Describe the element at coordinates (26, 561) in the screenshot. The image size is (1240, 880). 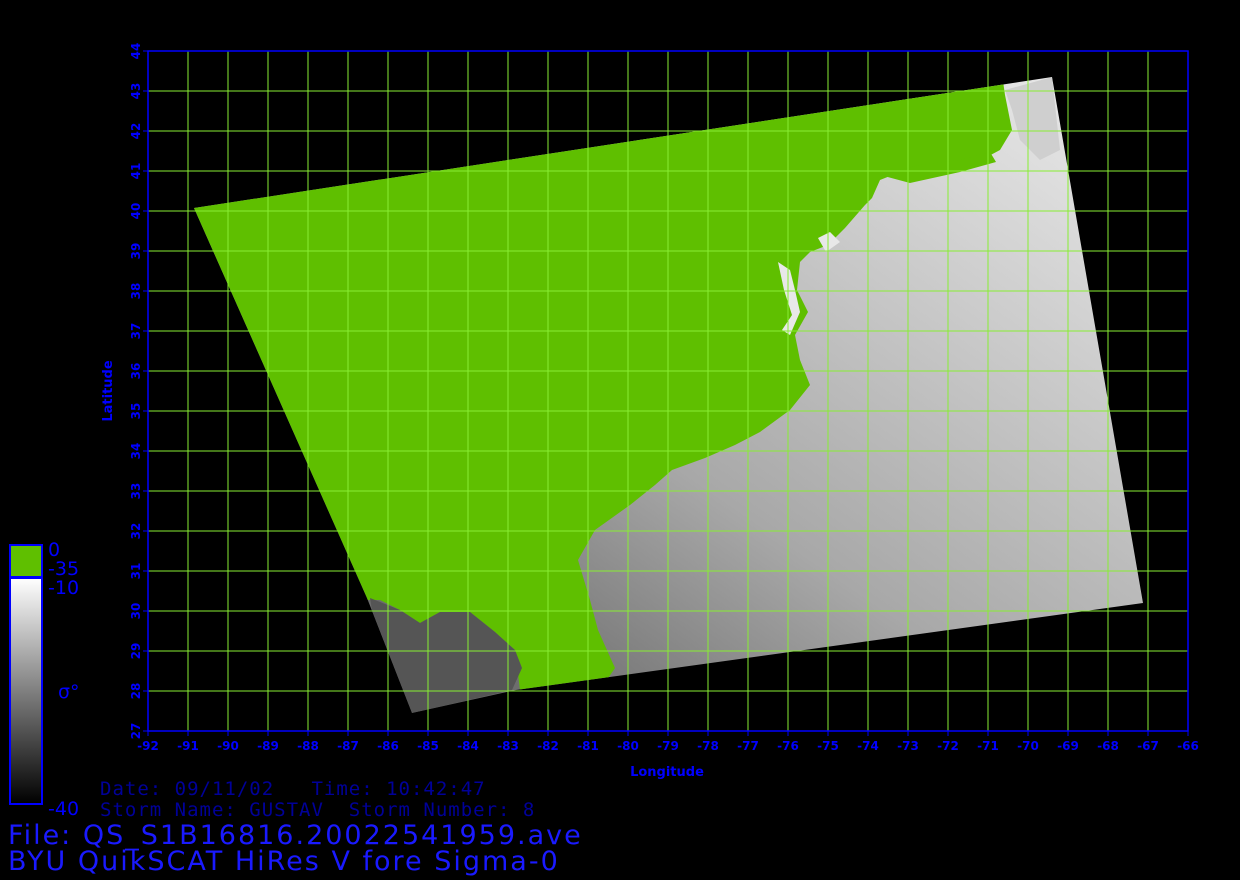
I see `colorbar-land-segment` at that location.